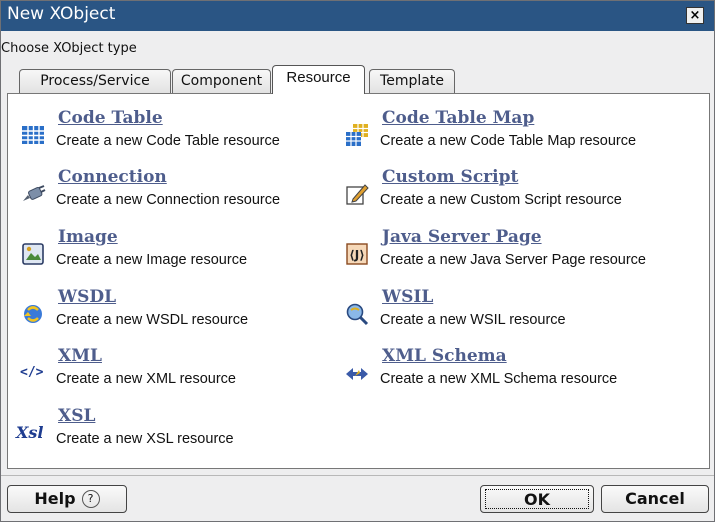 The width and height of the screenshot is (715, 522). I want to click on item-description: Create a new XSL resource, so click(145, 439).